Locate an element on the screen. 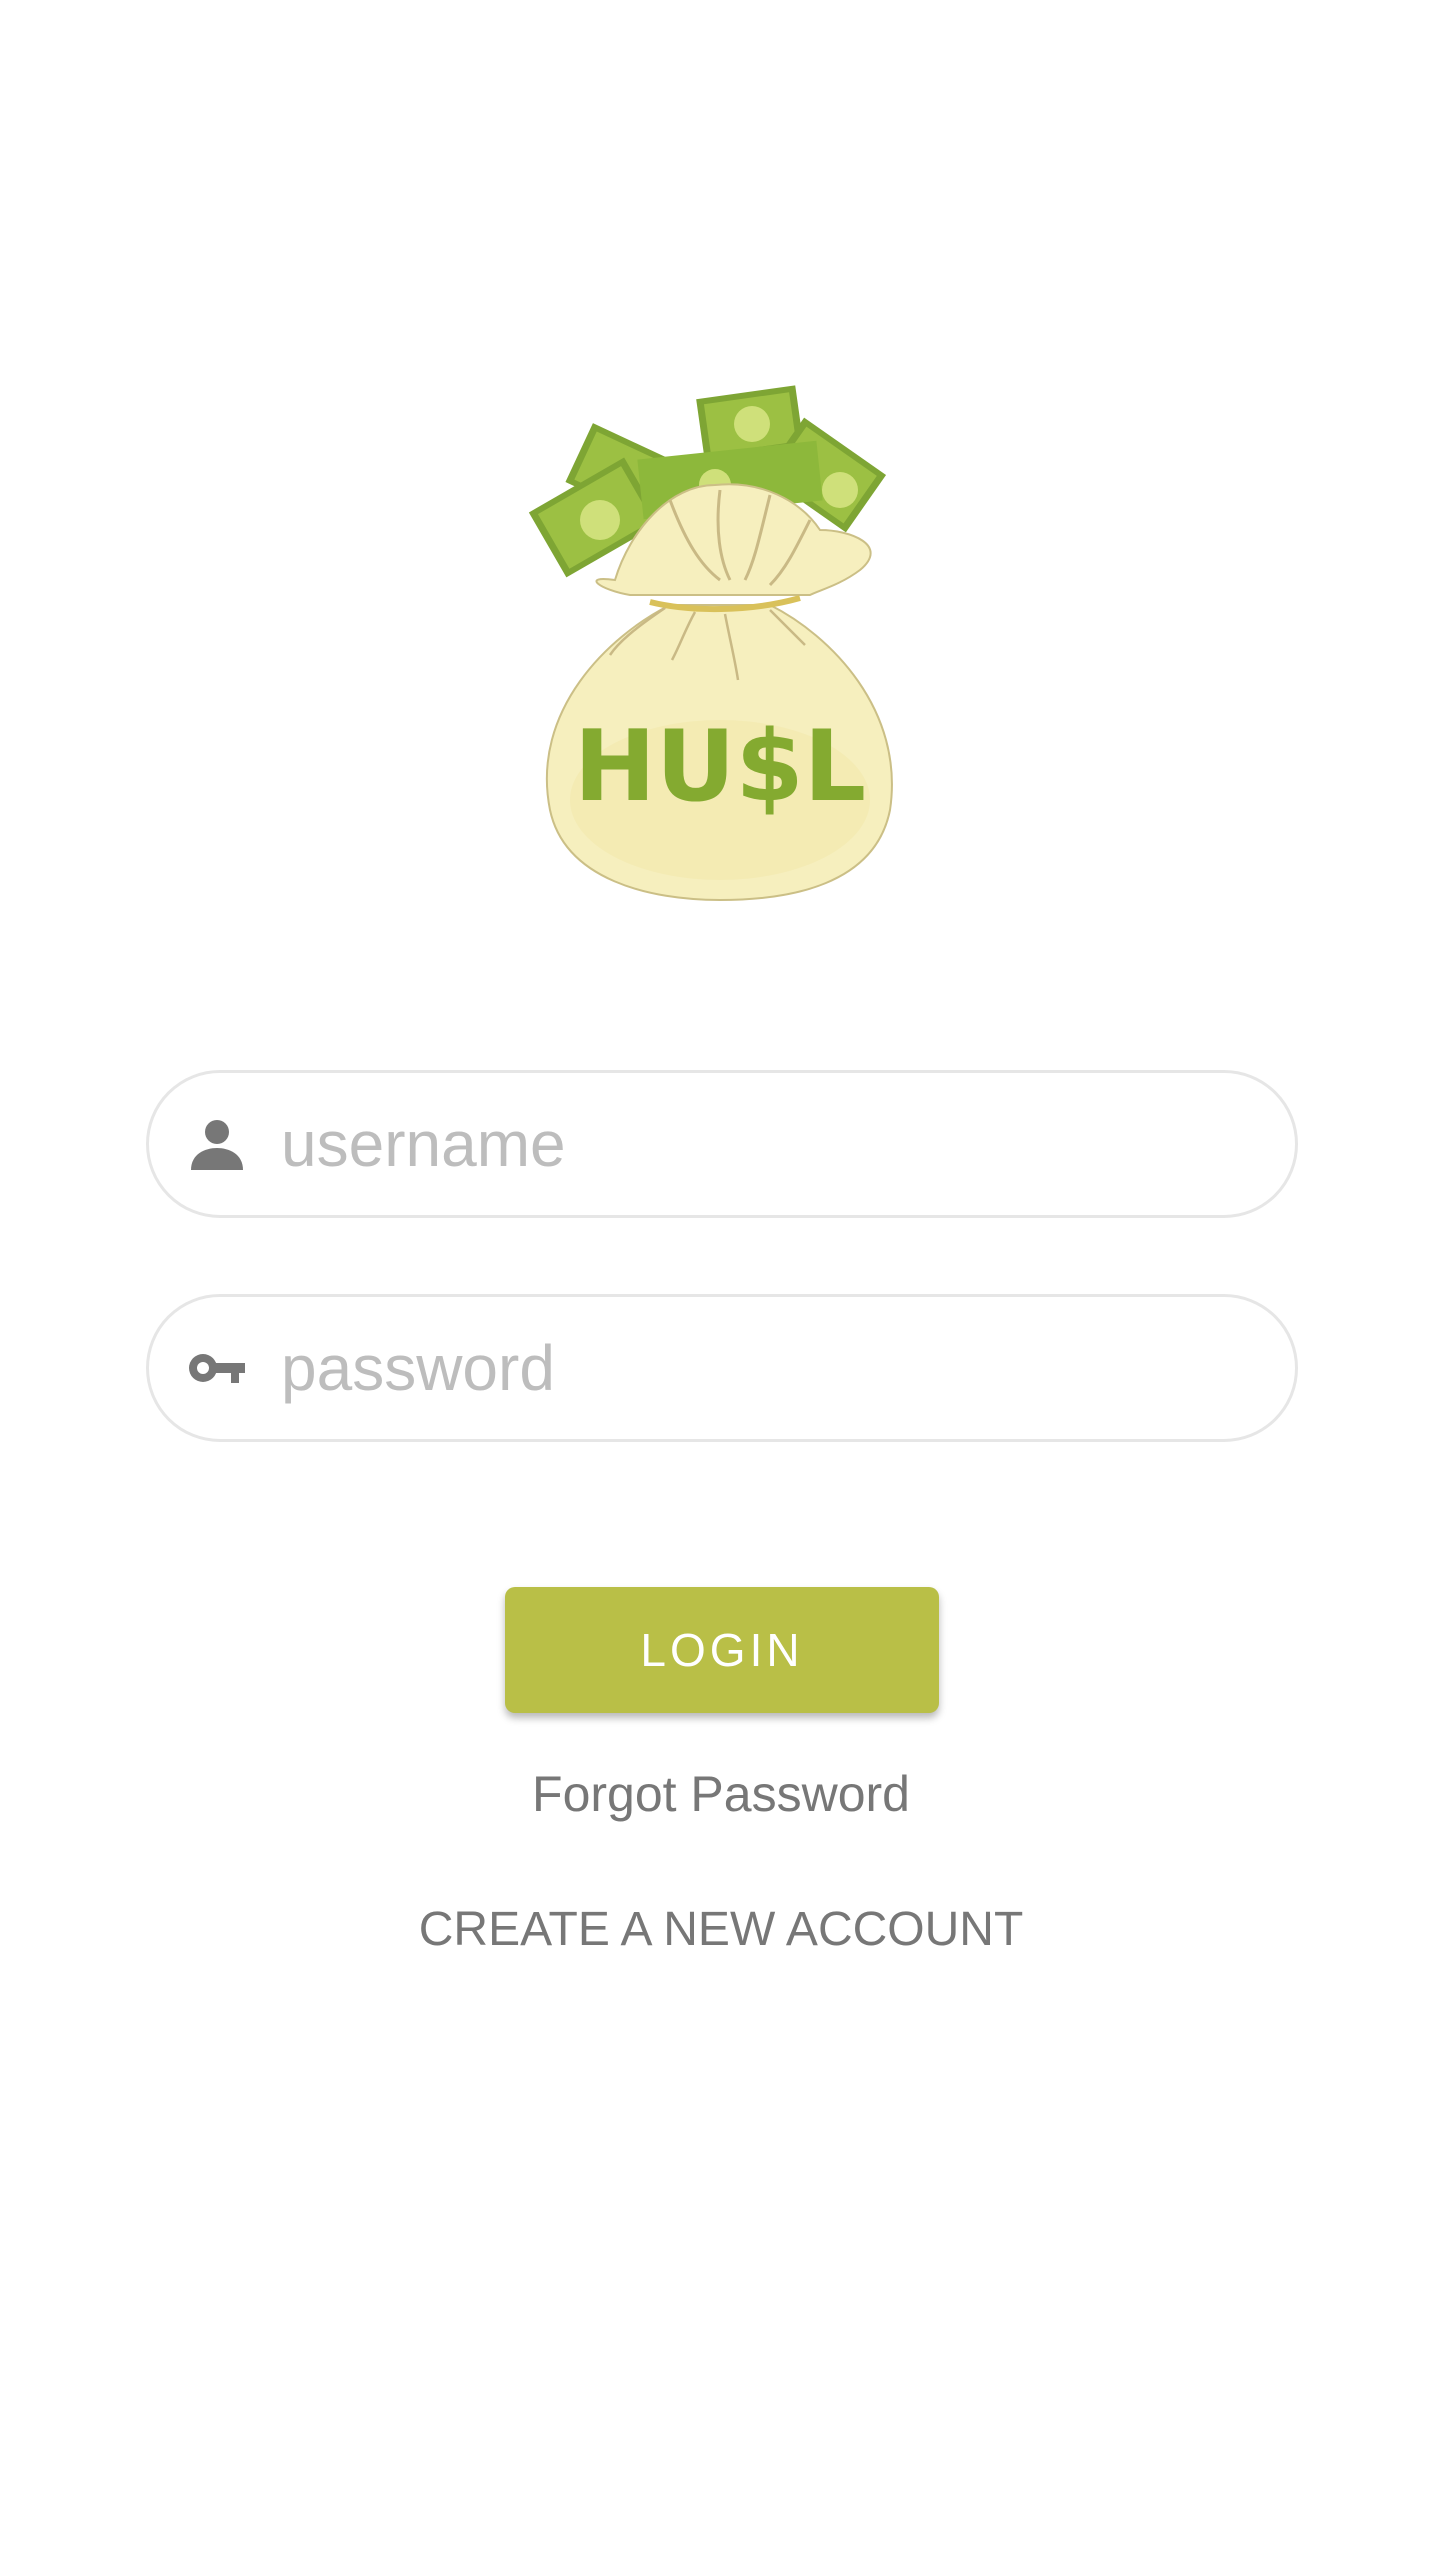  password-input is located at coordinates (761, 1368).